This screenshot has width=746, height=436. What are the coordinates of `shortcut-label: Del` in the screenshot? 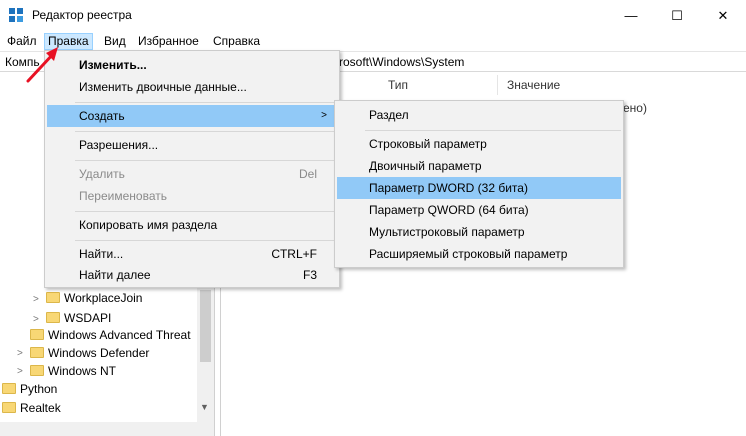 It's located at (307, 174).